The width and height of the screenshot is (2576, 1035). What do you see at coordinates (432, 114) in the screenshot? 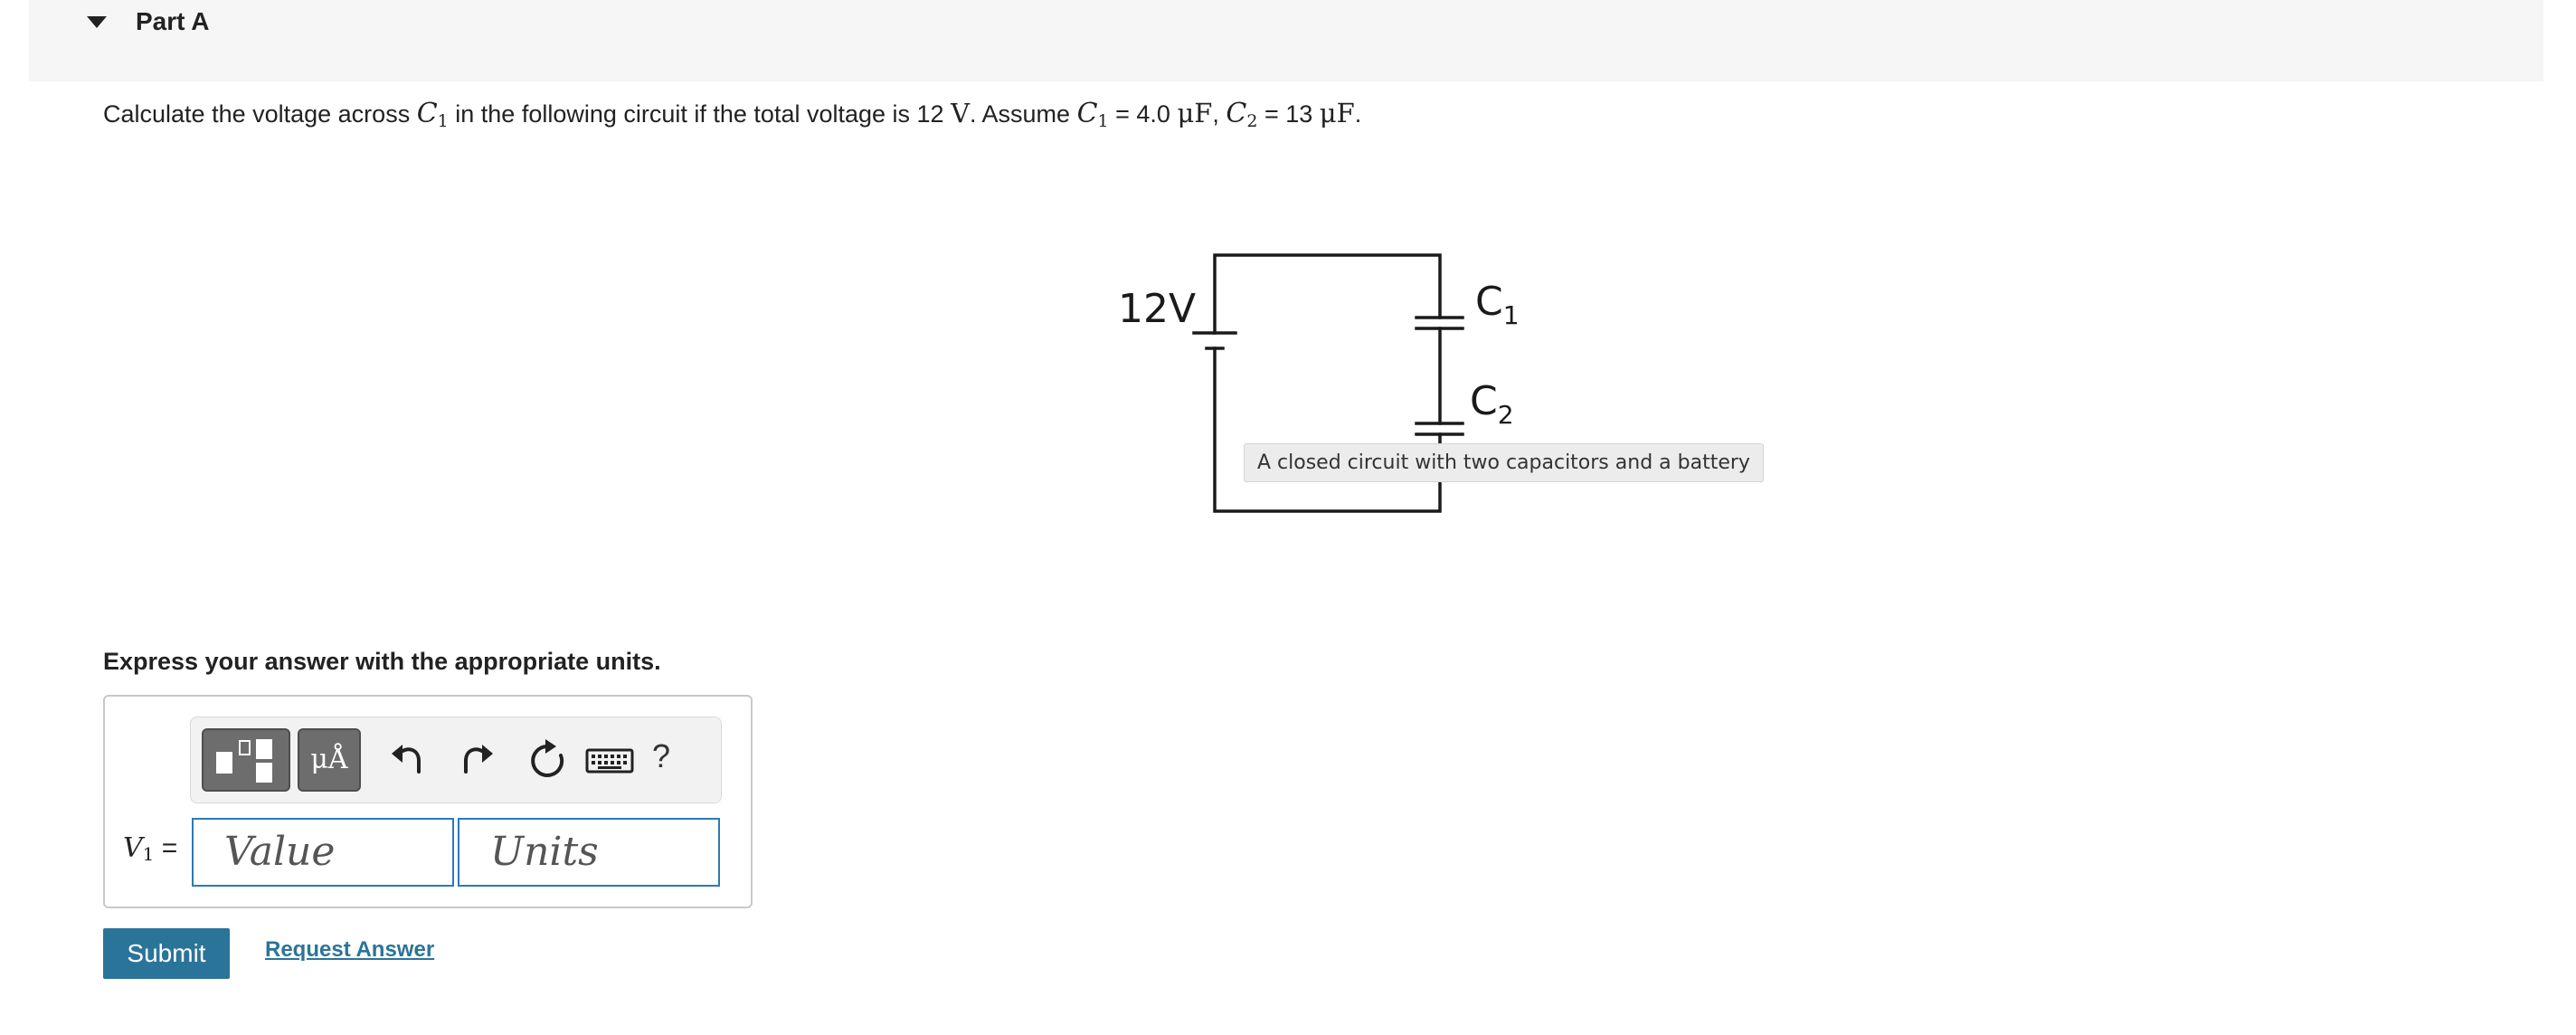
I see `c1-symbol: C1` at bounding box center [432, 114].